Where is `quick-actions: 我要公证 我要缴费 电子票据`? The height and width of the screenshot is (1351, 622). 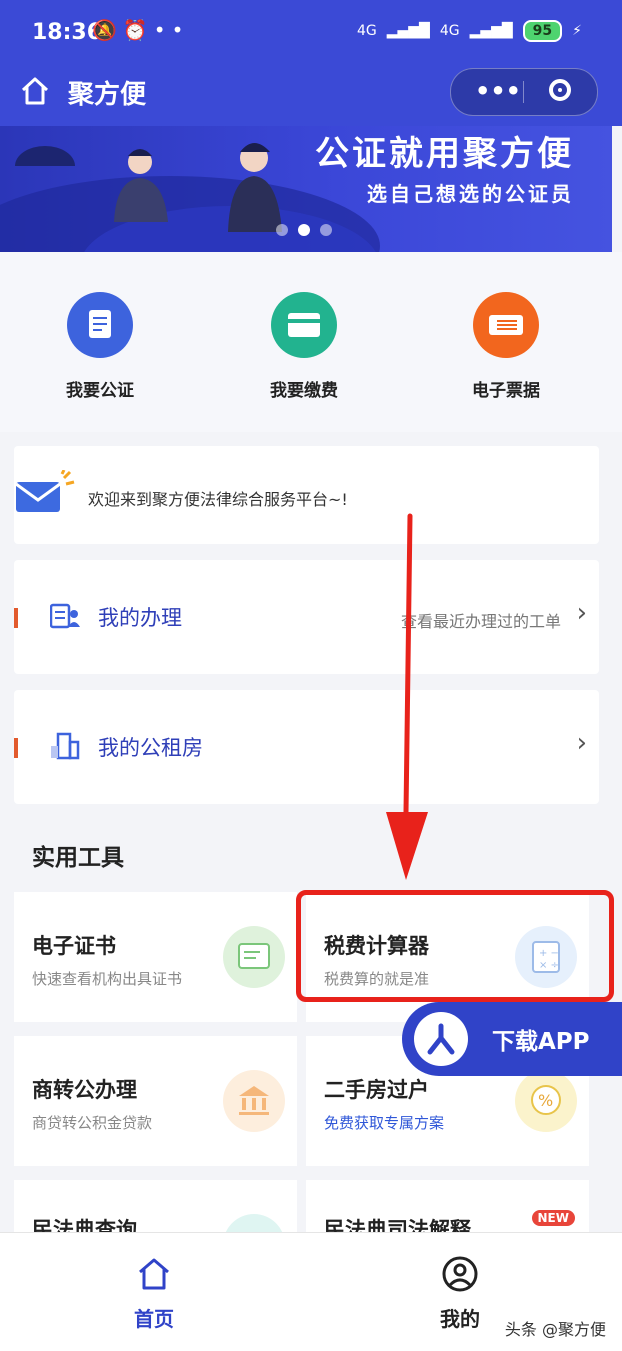 quick-actions: 我要公证 我要缴费 电子票据 is located at coordinates (311, 342).